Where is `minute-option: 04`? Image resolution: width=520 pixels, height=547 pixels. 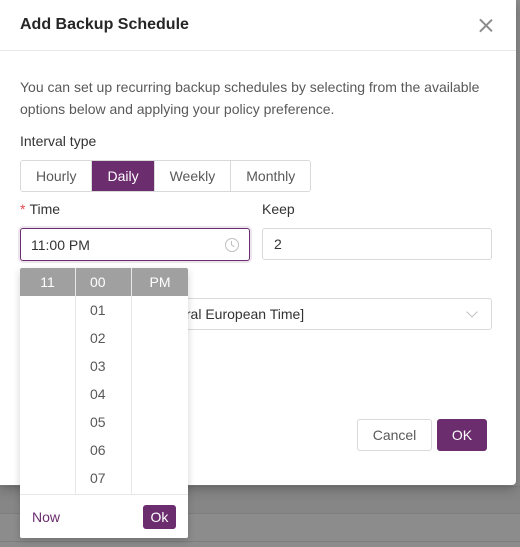 minute-option: 04 is located at coordinates (103, 394).